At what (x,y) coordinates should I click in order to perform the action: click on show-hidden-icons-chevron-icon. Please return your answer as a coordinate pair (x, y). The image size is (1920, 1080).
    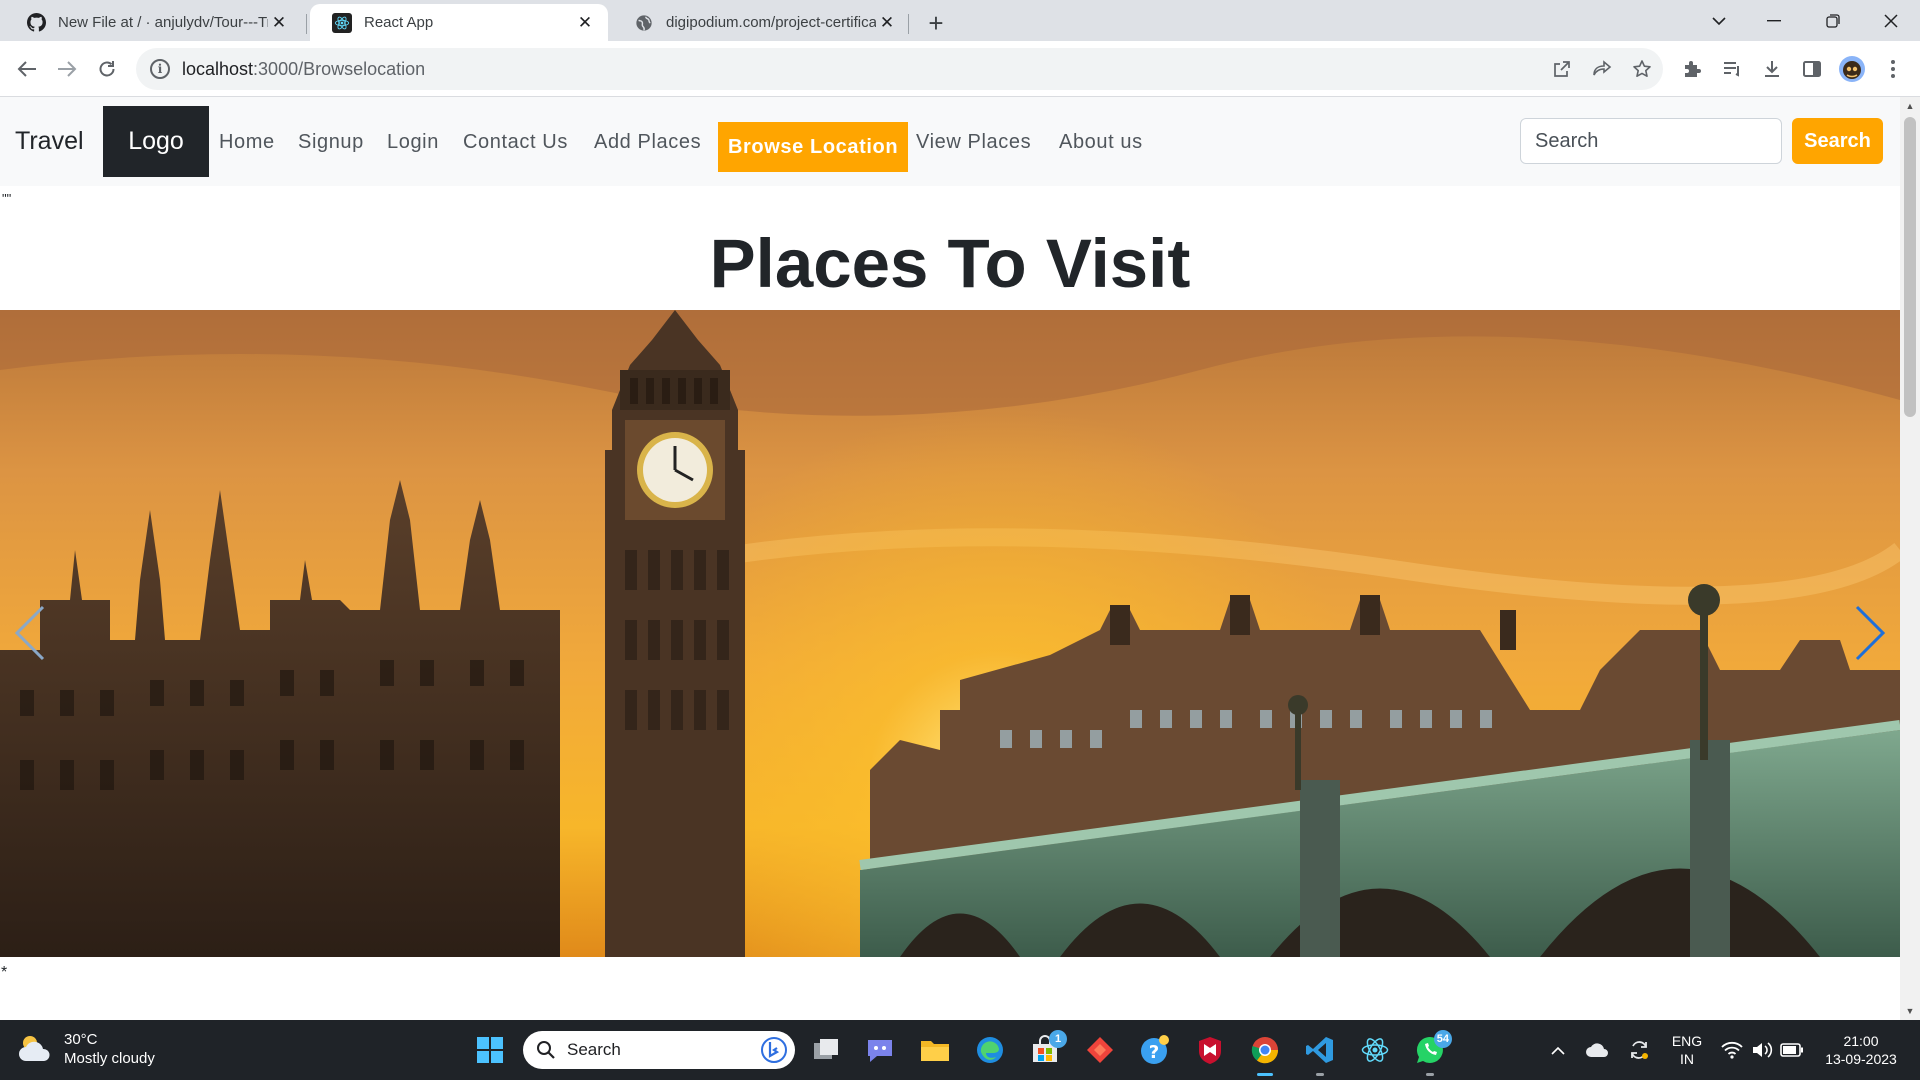
    Looking at the image, I should click on (1558, 1050).